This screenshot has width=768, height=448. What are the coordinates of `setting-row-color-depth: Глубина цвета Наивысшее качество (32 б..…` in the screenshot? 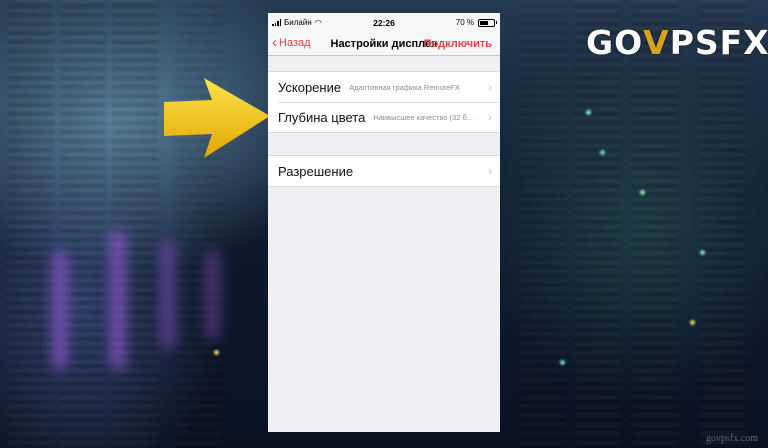 It's located at (384, 117).